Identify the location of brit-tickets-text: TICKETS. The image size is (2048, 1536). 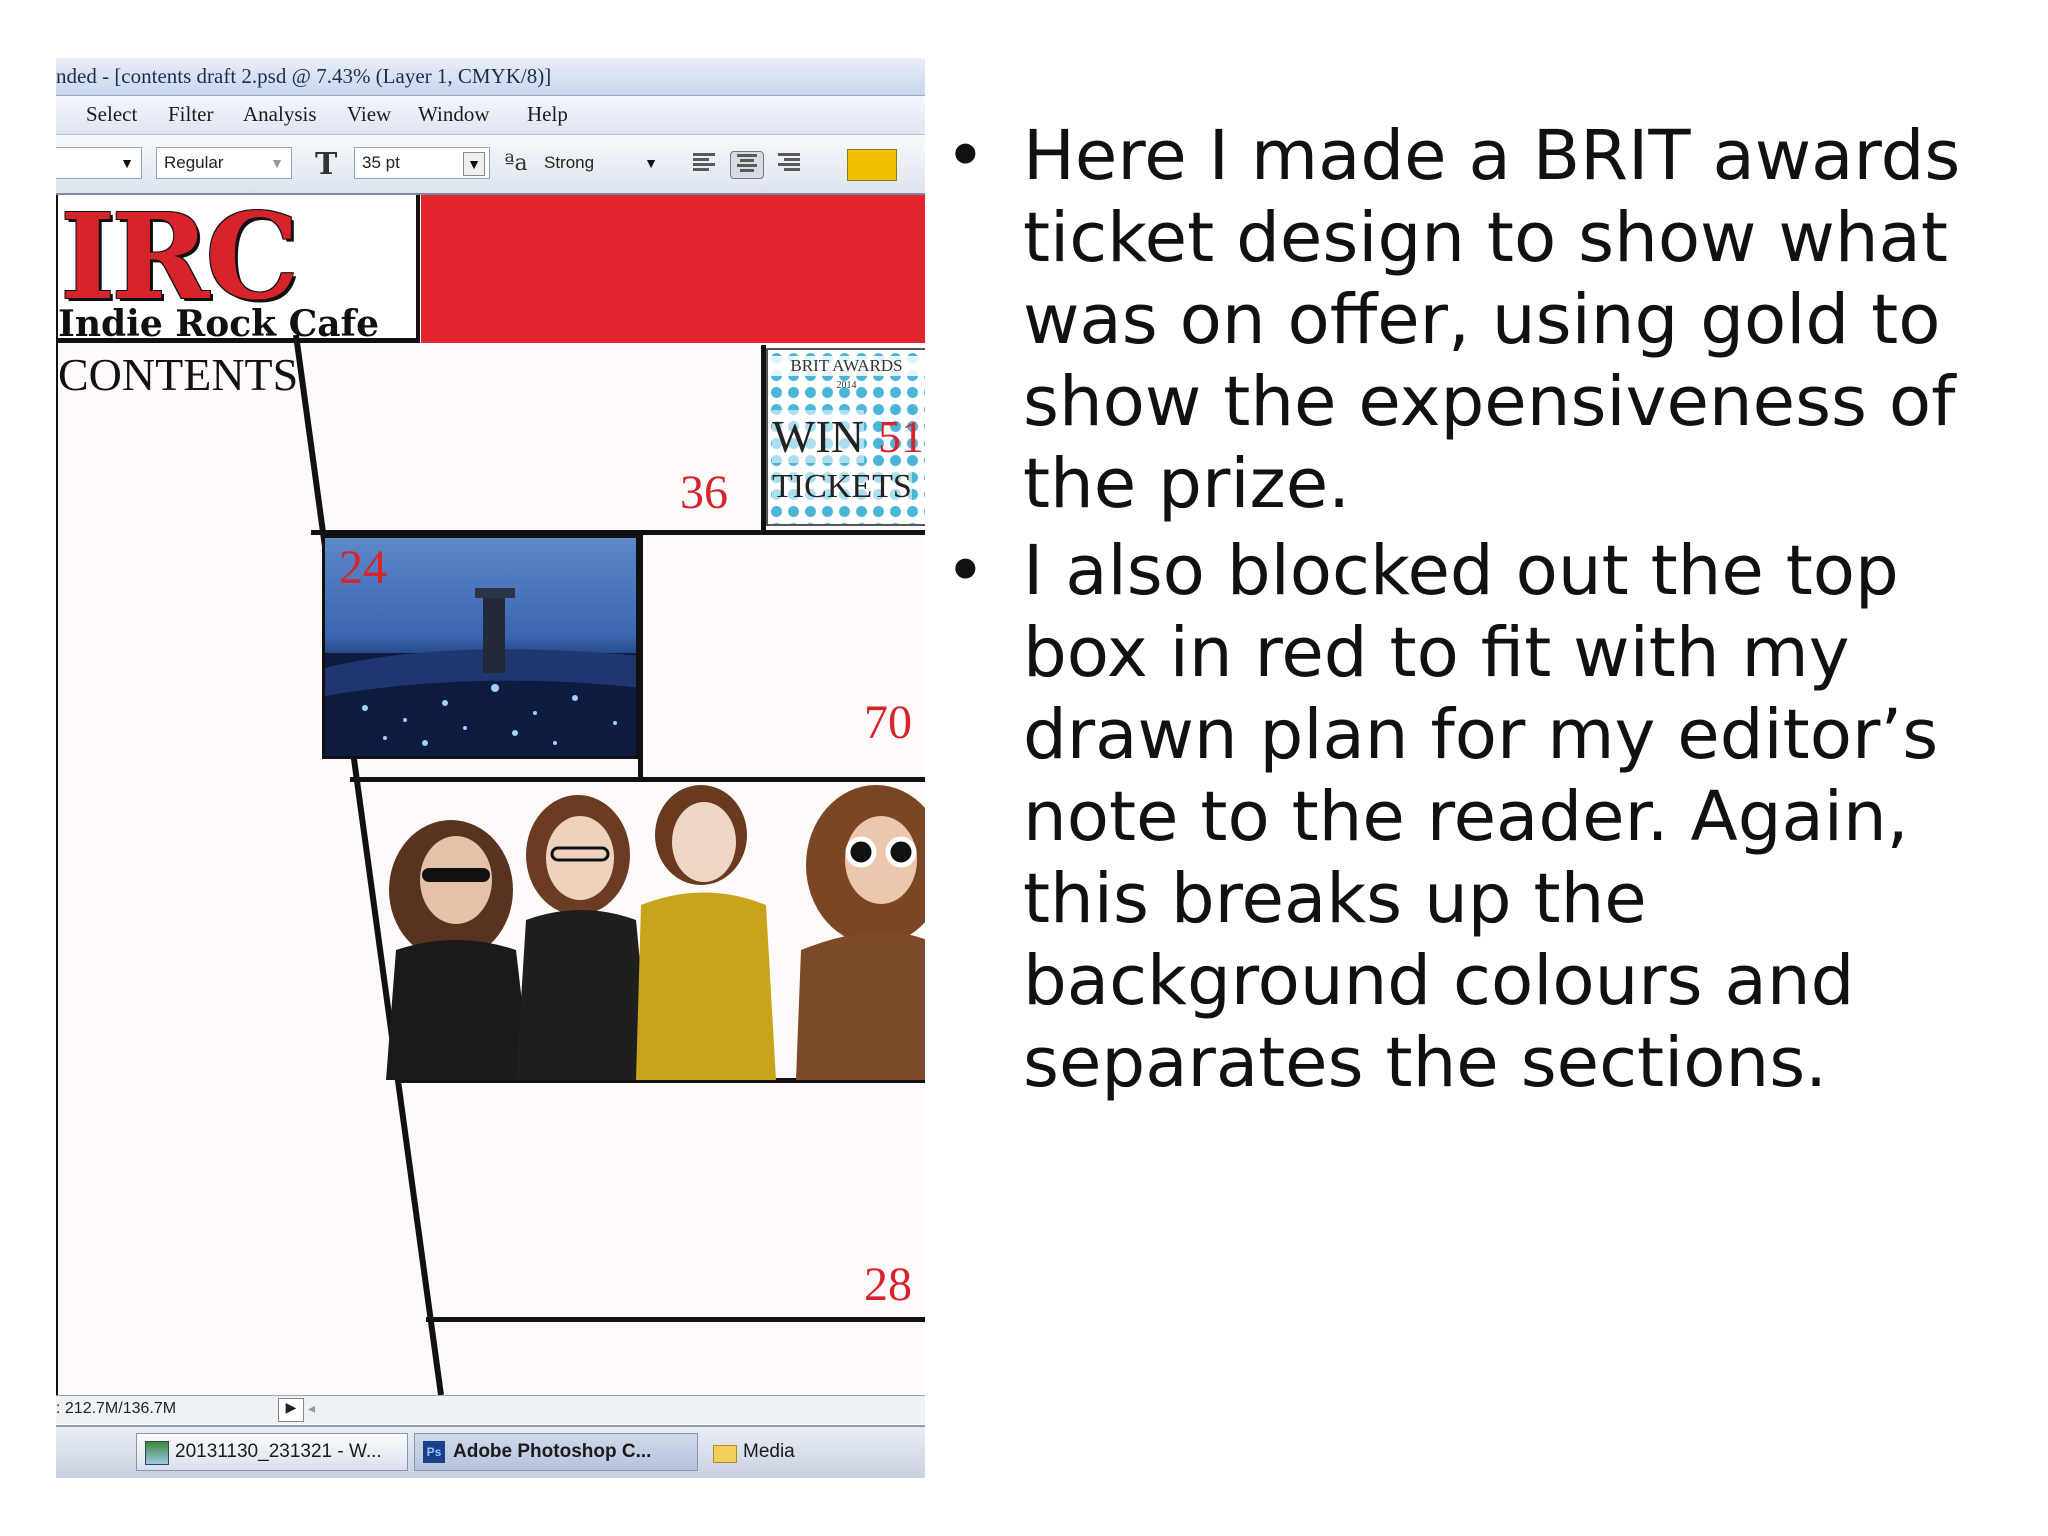
(842, 487).